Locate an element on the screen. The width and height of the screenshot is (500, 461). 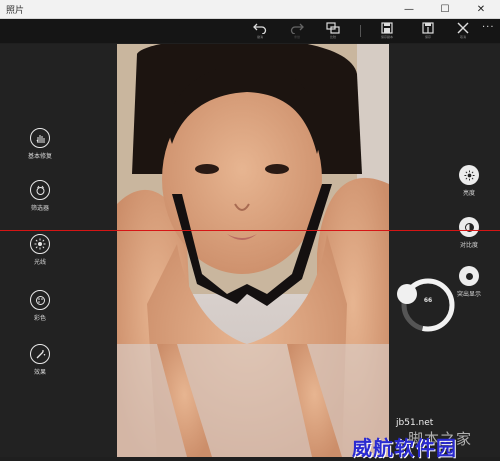
maximize-icon: ☐ is located at coordinates (445, 9).